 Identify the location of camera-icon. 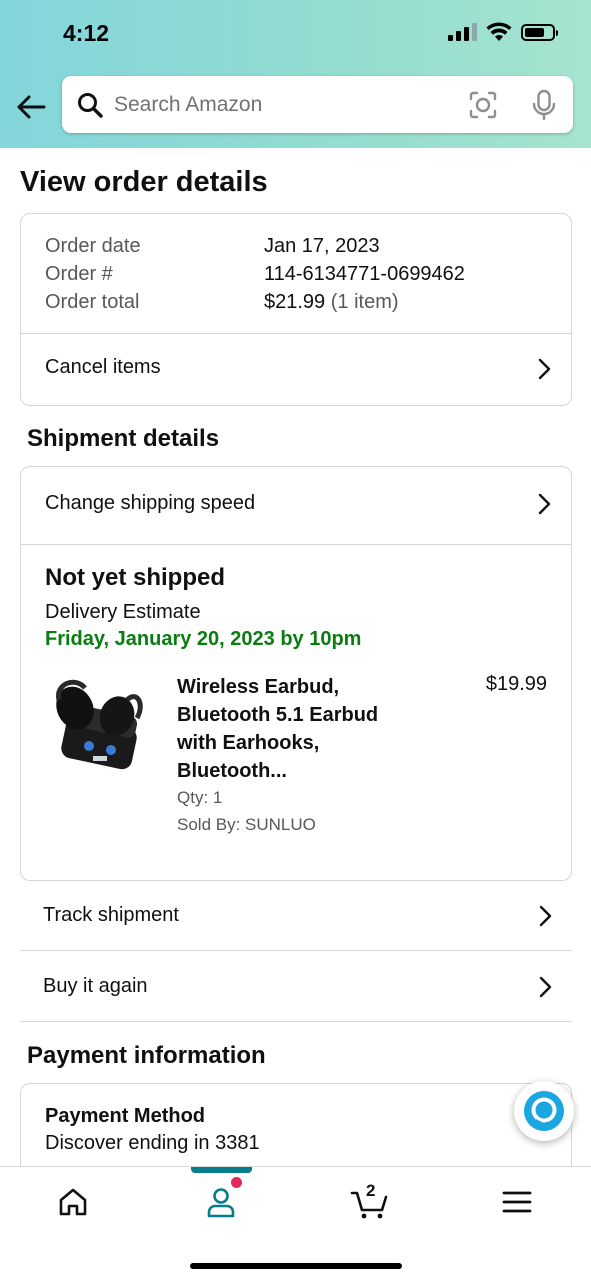
(483, 105).